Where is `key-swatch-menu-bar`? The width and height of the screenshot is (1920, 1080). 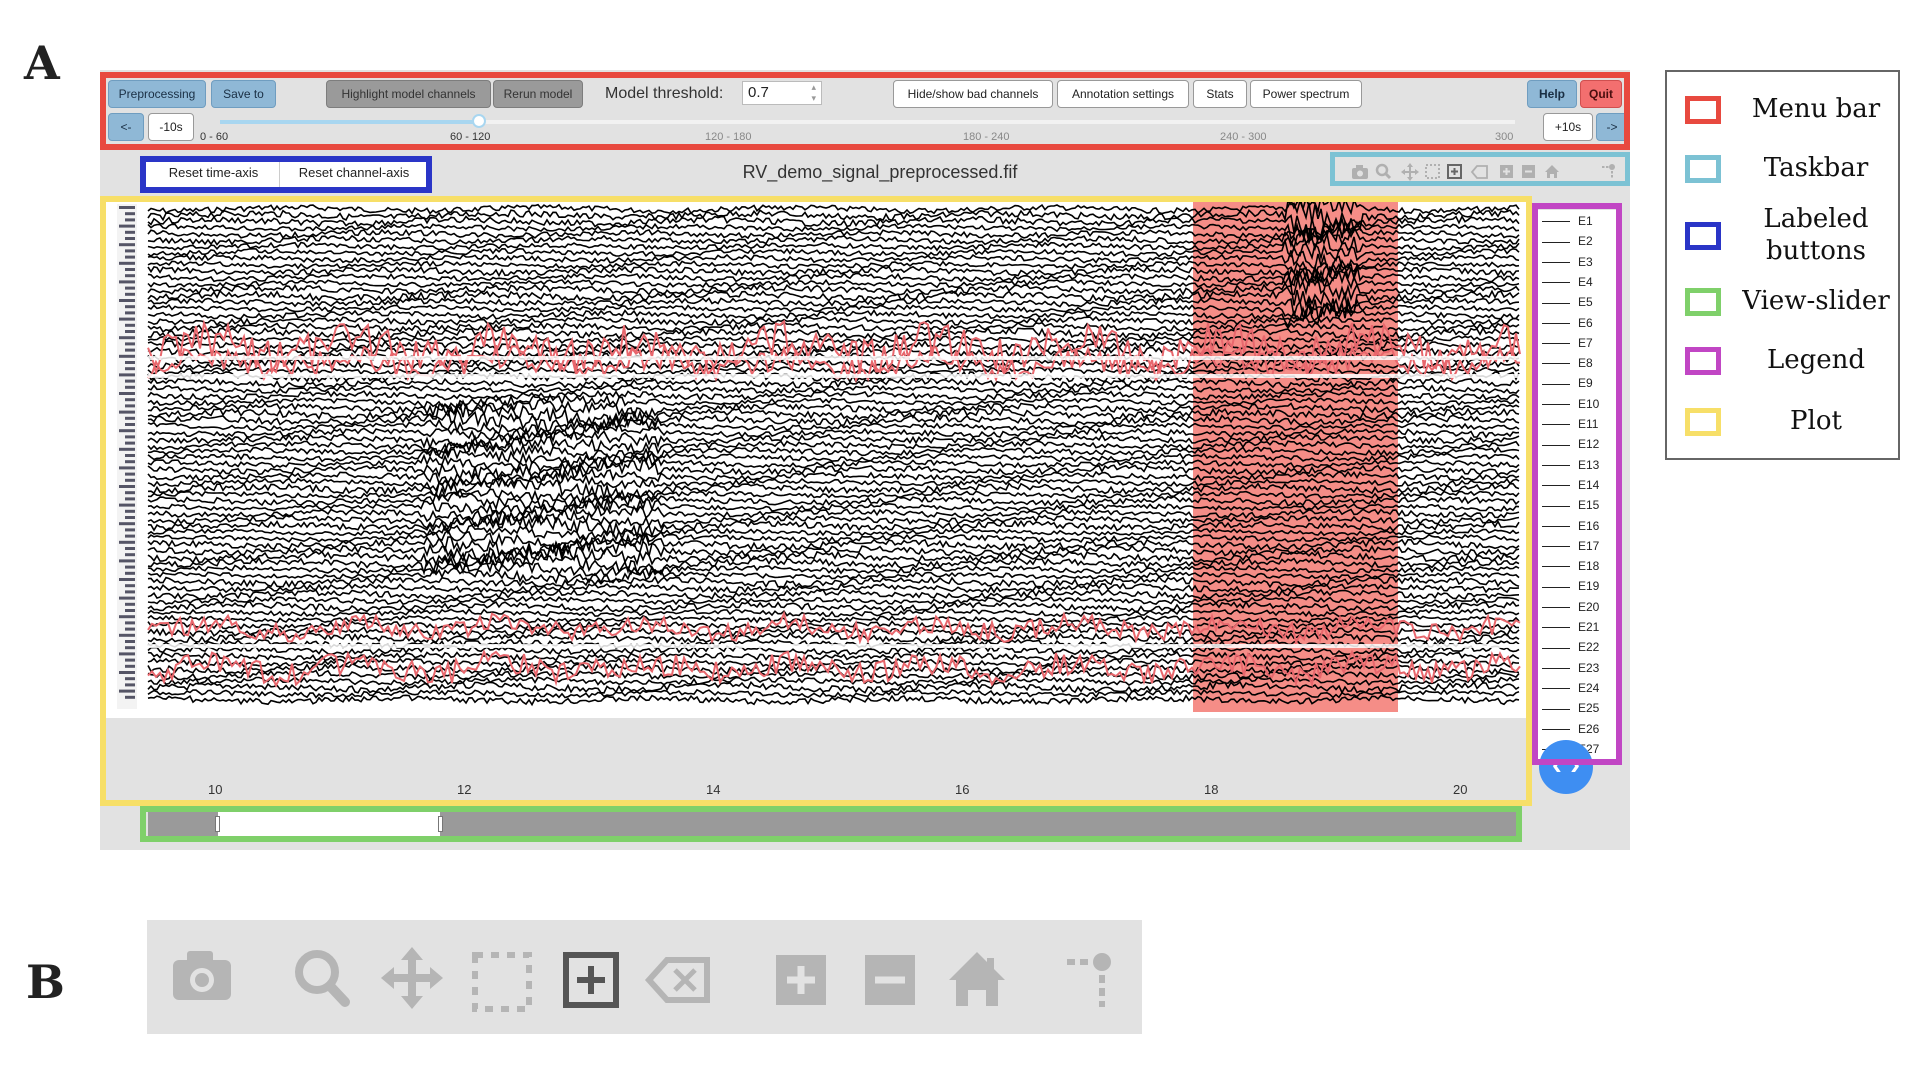 key-swatch-menu-bar is located at coordinates (1703, 110).